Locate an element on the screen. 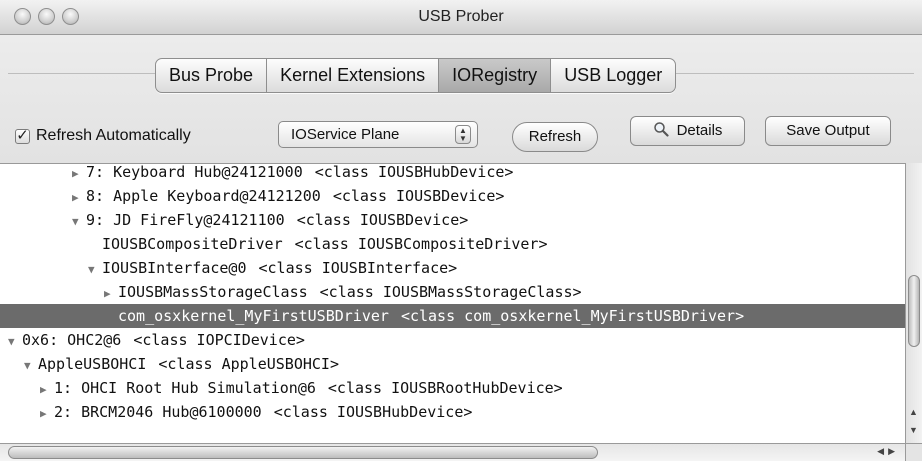 The image size is (922, 461). title-bar: USB Prober is located at coordinates (461, 17).